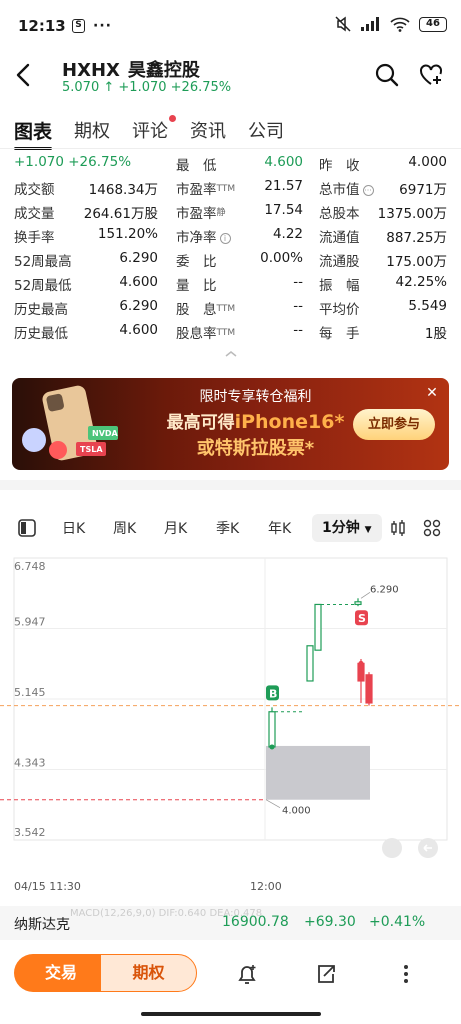  I want to click on buy-marker-label: B, so click(273, 693).